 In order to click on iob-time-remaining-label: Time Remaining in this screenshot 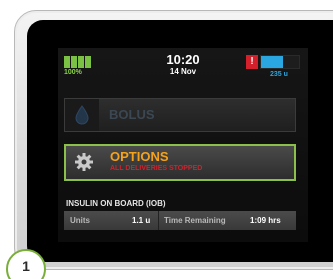, I will do `click(195, 220)`.